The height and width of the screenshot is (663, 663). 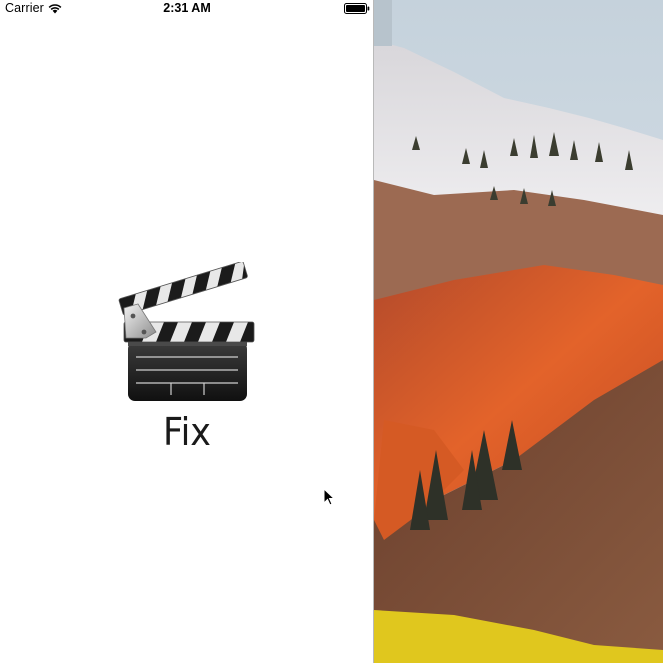 I want to click on clock: 2:31 AM, so click(x=187, y=8).